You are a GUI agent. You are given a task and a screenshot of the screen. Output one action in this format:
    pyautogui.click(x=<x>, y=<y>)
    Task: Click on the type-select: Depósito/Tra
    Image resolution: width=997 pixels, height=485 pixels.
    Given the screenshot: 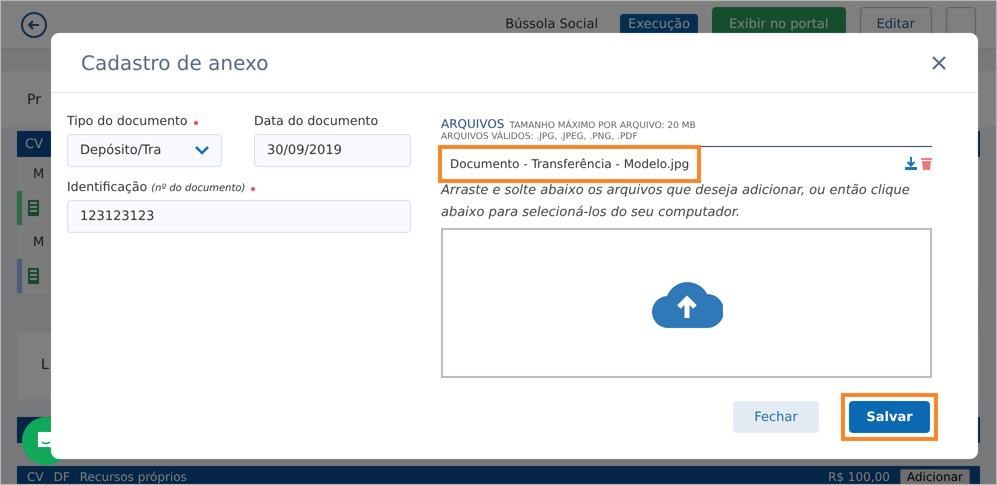 What is the action you would take?
    pyautogui.click(x=144, y=150)
    